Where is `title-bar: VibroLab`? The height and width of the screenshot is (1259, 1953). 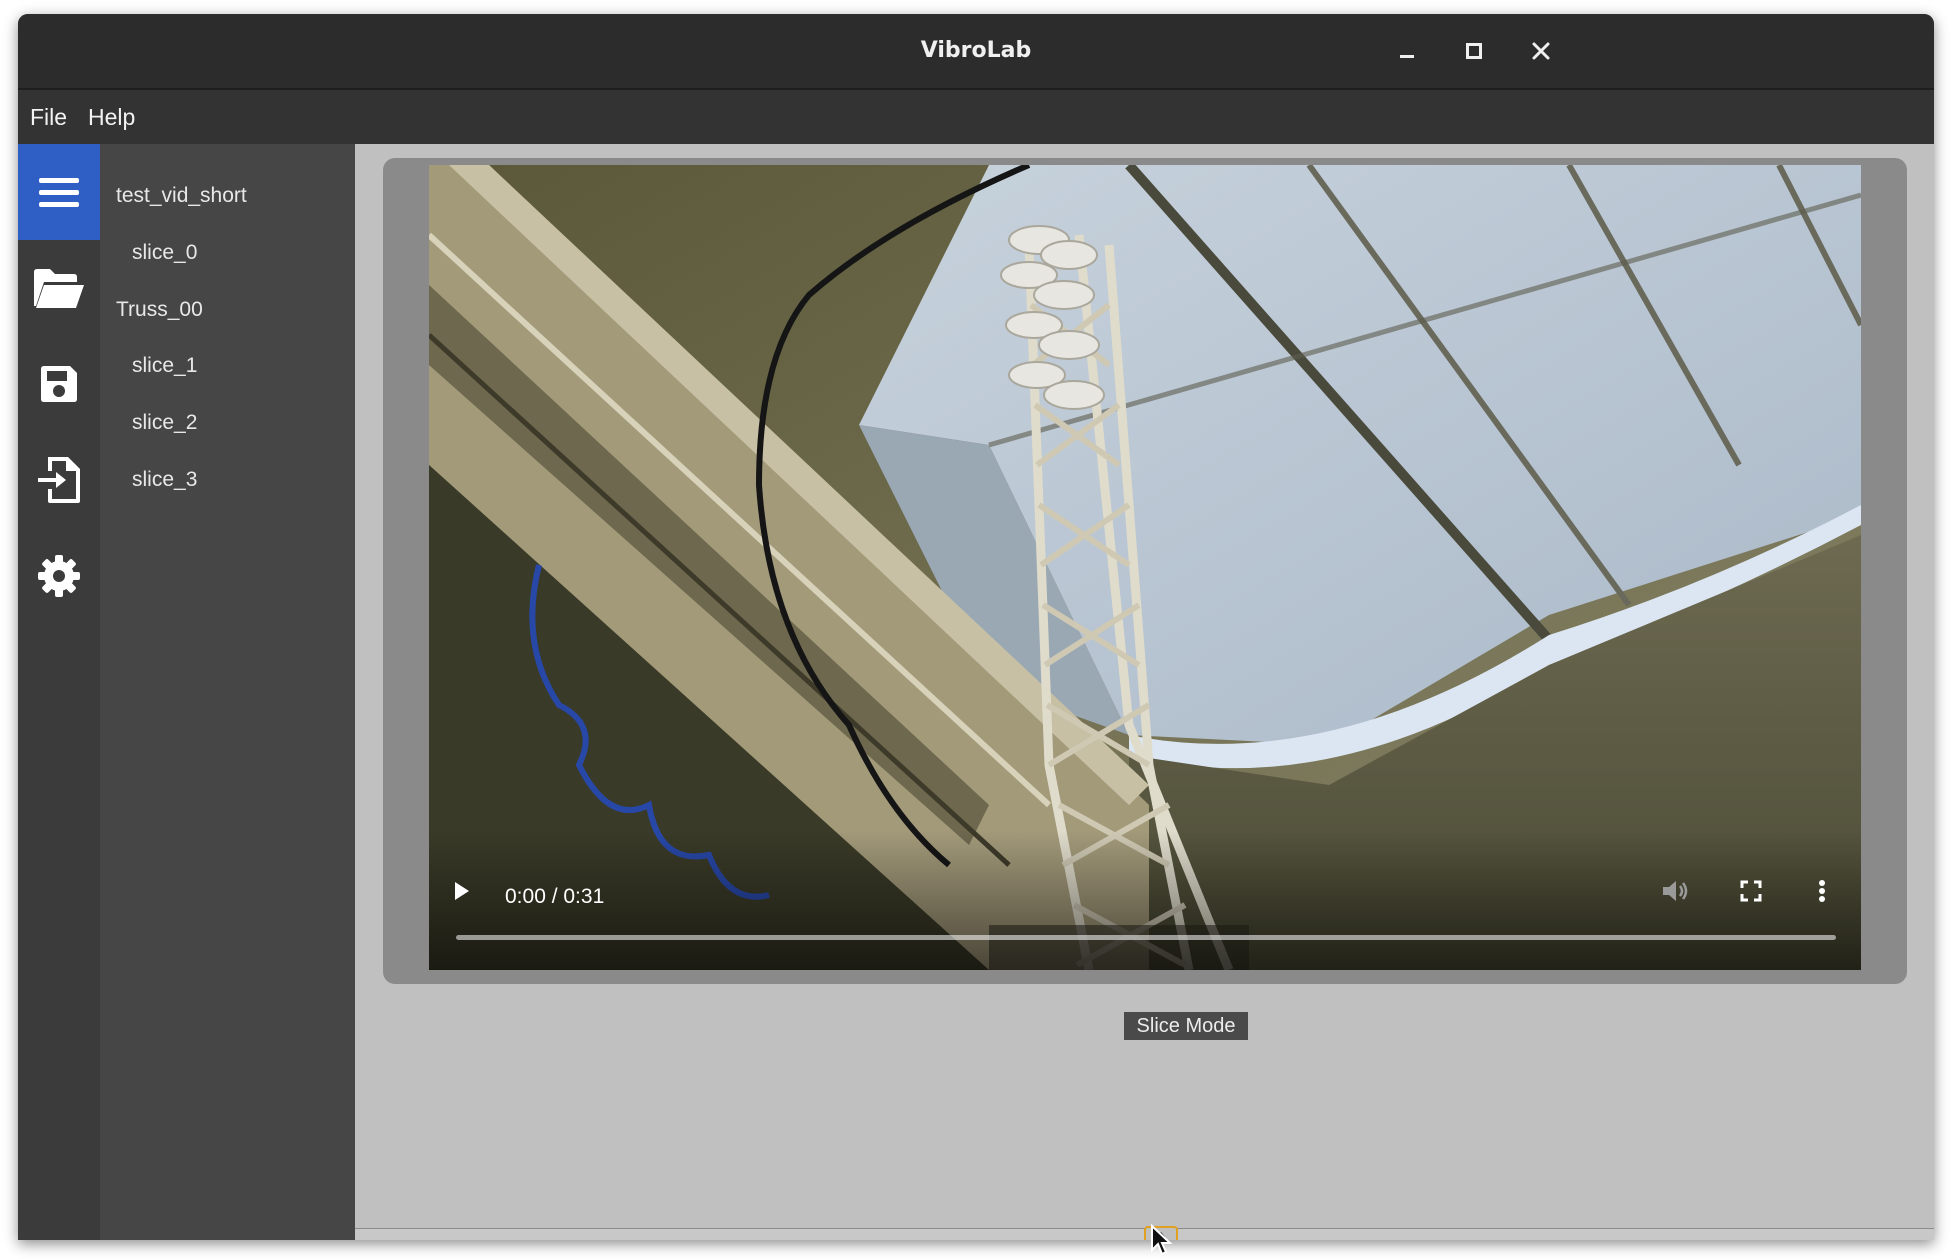 title-bar: VibroLab is located at coordinates (976, 52).